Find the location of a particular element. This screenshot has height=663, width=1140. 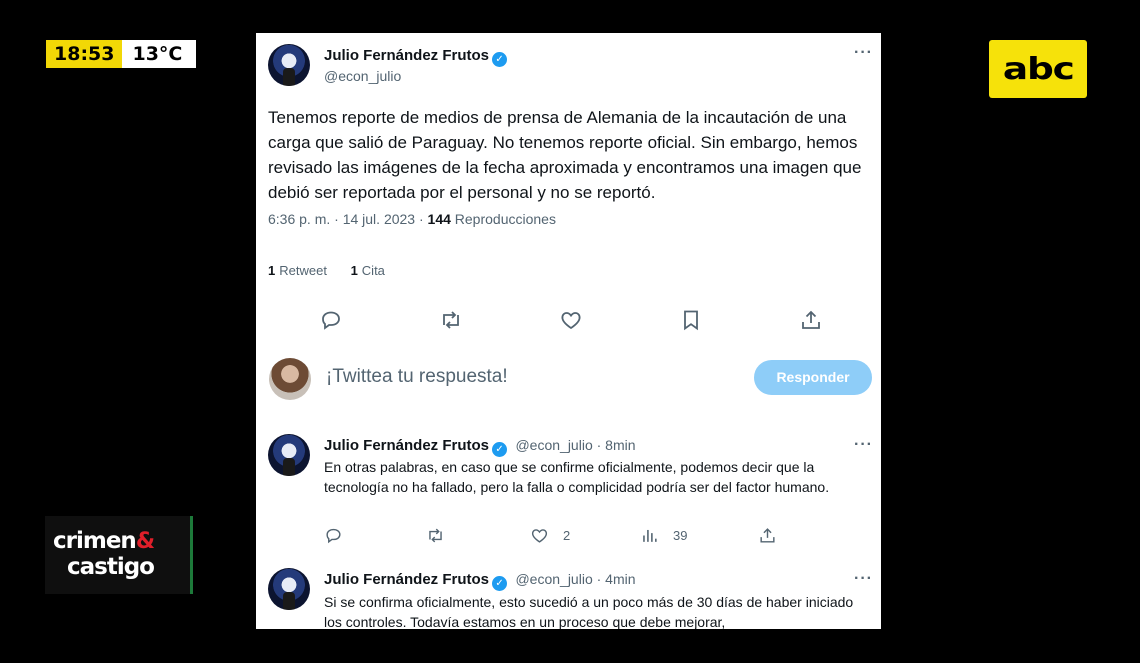

clock-overlay: 18:53 13°C is located at coordinates (121, 54).